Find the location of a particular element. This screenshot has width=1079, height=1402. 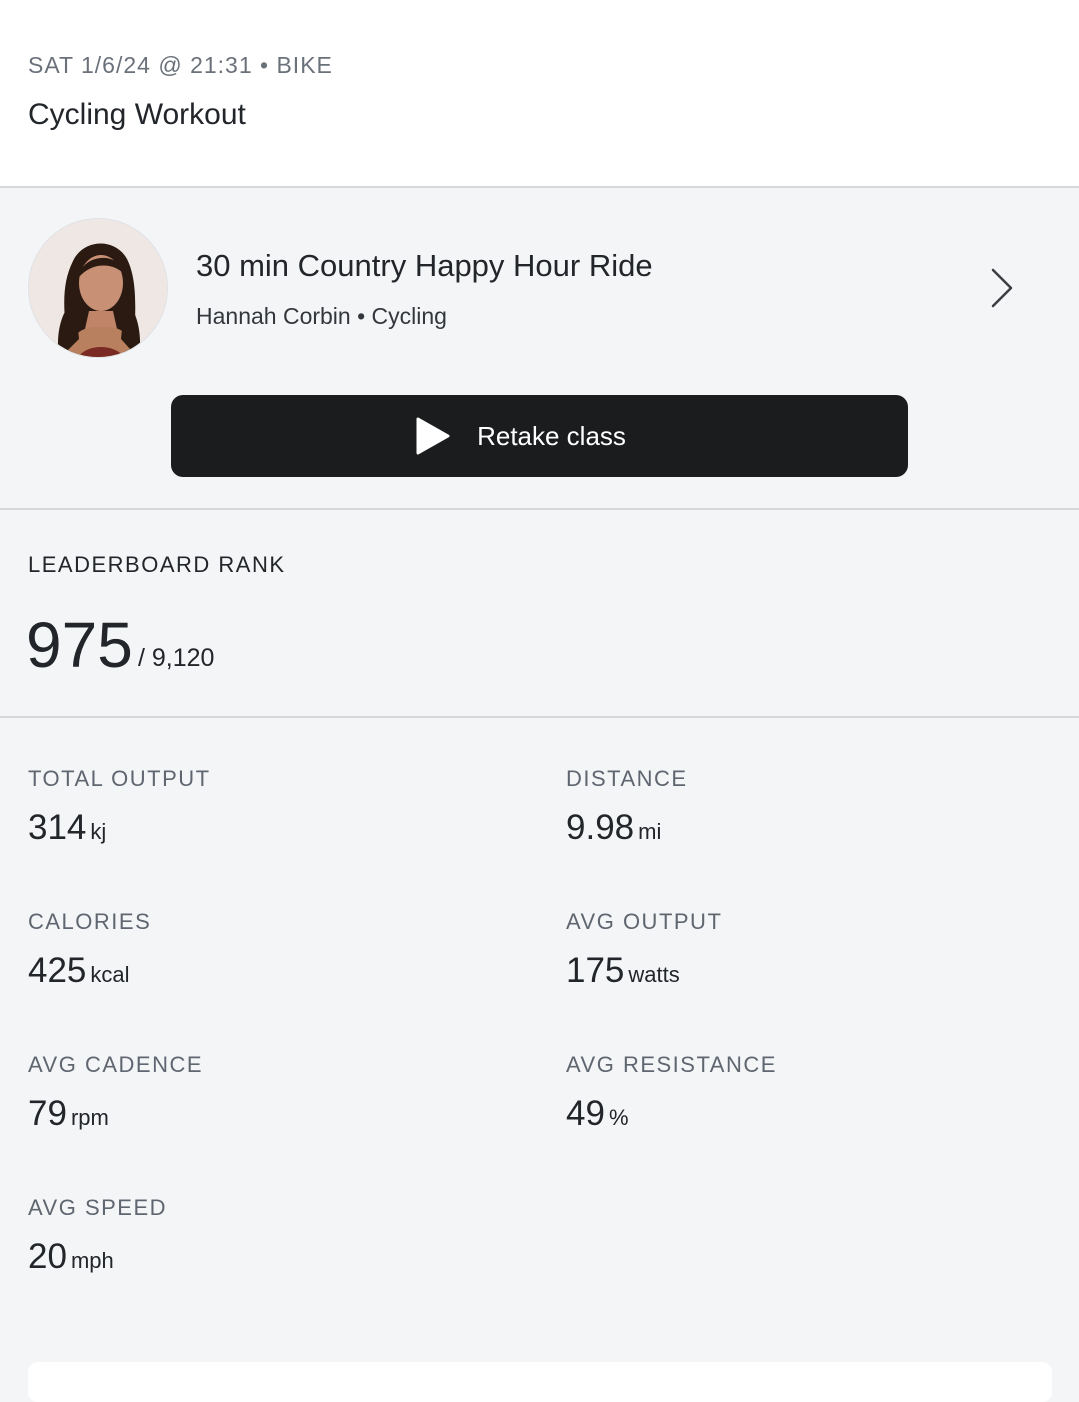

stat-label: CALORIES is located at coordinates (90, 921).